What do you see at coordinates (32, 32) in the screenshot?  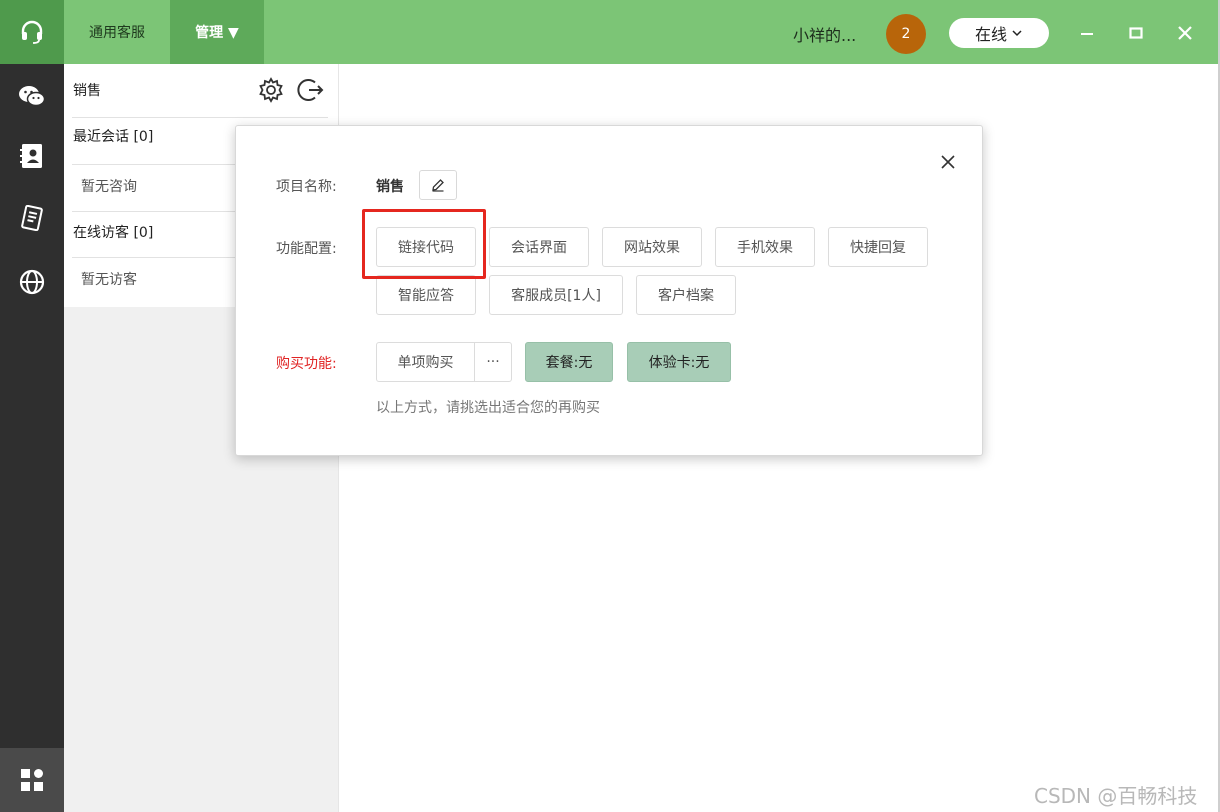 I see `headset-icon` at bounding box center [32, 32].